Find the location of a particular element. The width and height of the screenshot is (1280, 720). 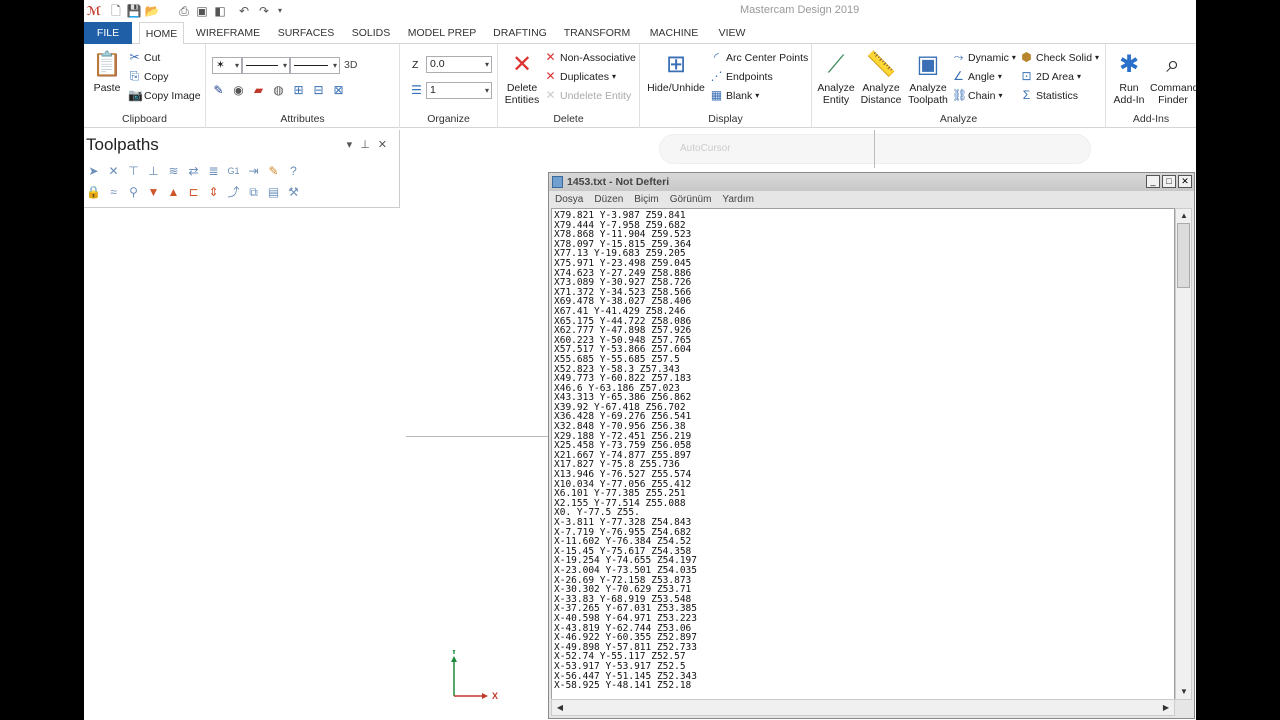

scroll-right-icon: ▶ is located at coordinates (1166, 708).